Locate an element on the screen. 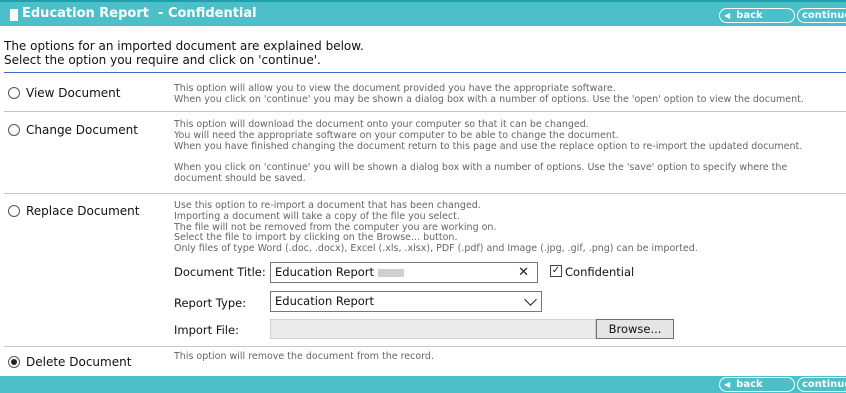 The width and height of the screenshot is (846, 393). change-document-label: Change Document is located at coordinates (82, 130).